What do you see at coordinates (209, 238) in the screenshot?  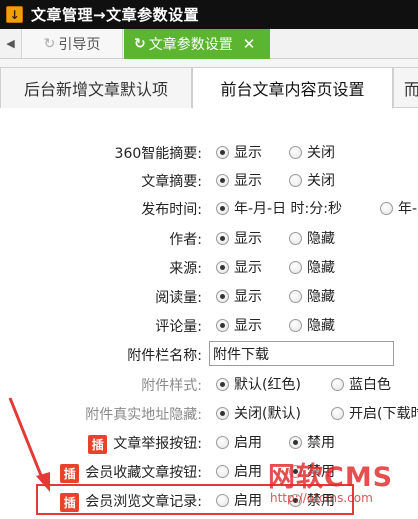 I see `row-author: 作者: 显示 隐藏` at bounding box center [209, 238].